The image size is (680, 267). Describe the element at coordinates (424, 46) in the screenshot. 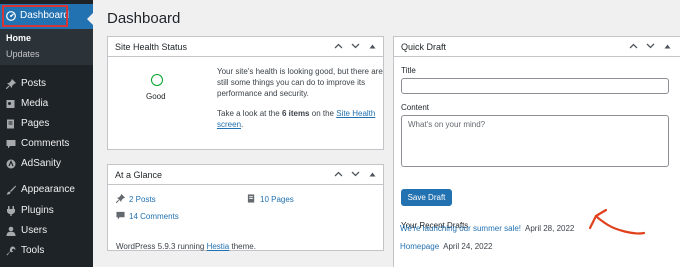

I see `widget-title: Quick Draft` at that location.